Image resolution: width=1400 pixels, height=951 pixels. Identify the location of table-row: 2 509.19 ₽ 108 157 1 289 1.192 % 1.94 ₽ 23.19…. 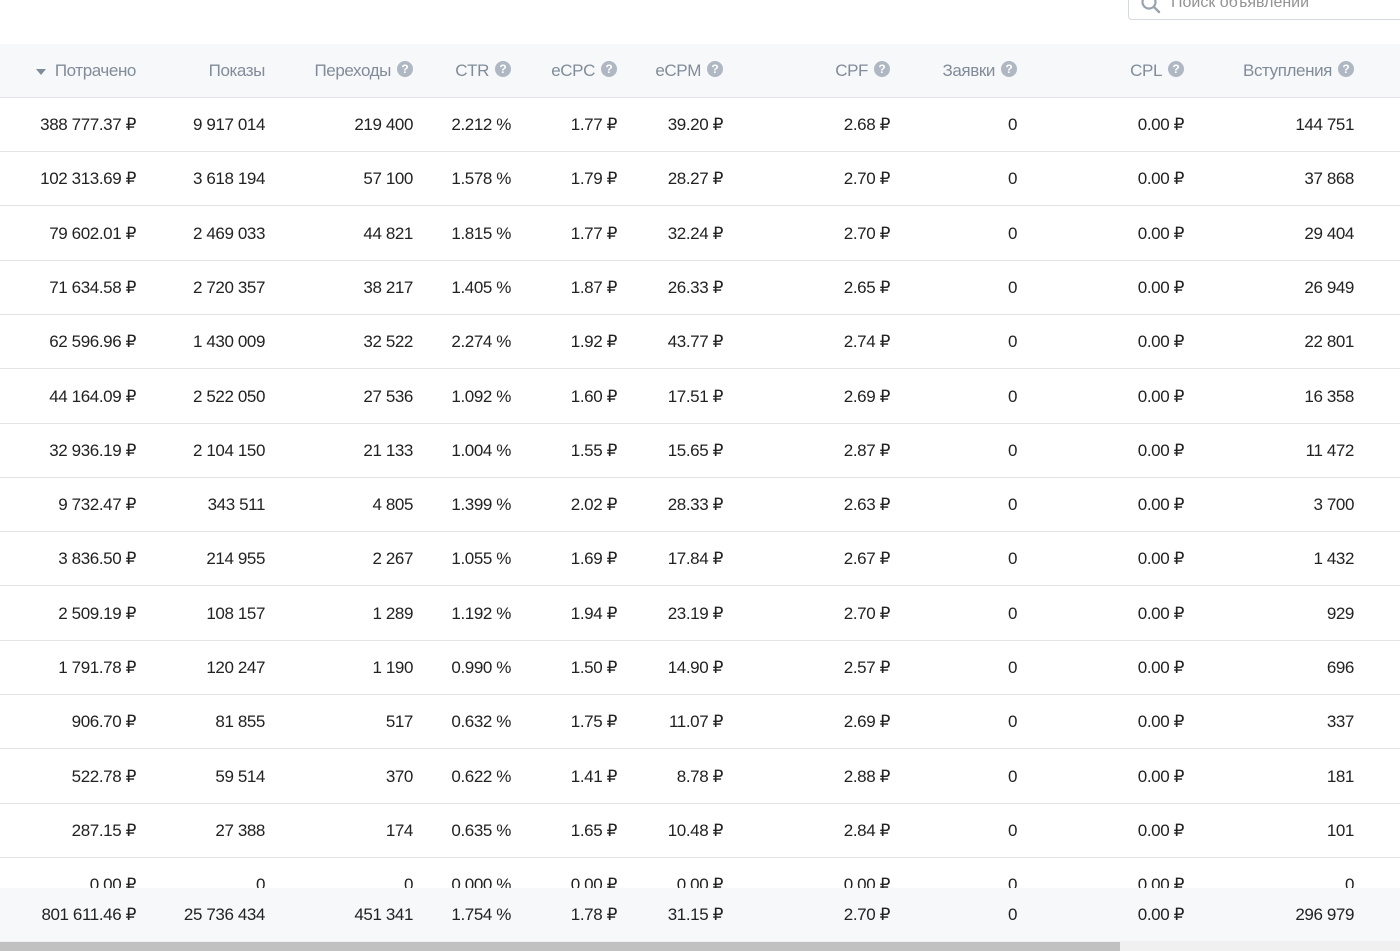
(700, 614).